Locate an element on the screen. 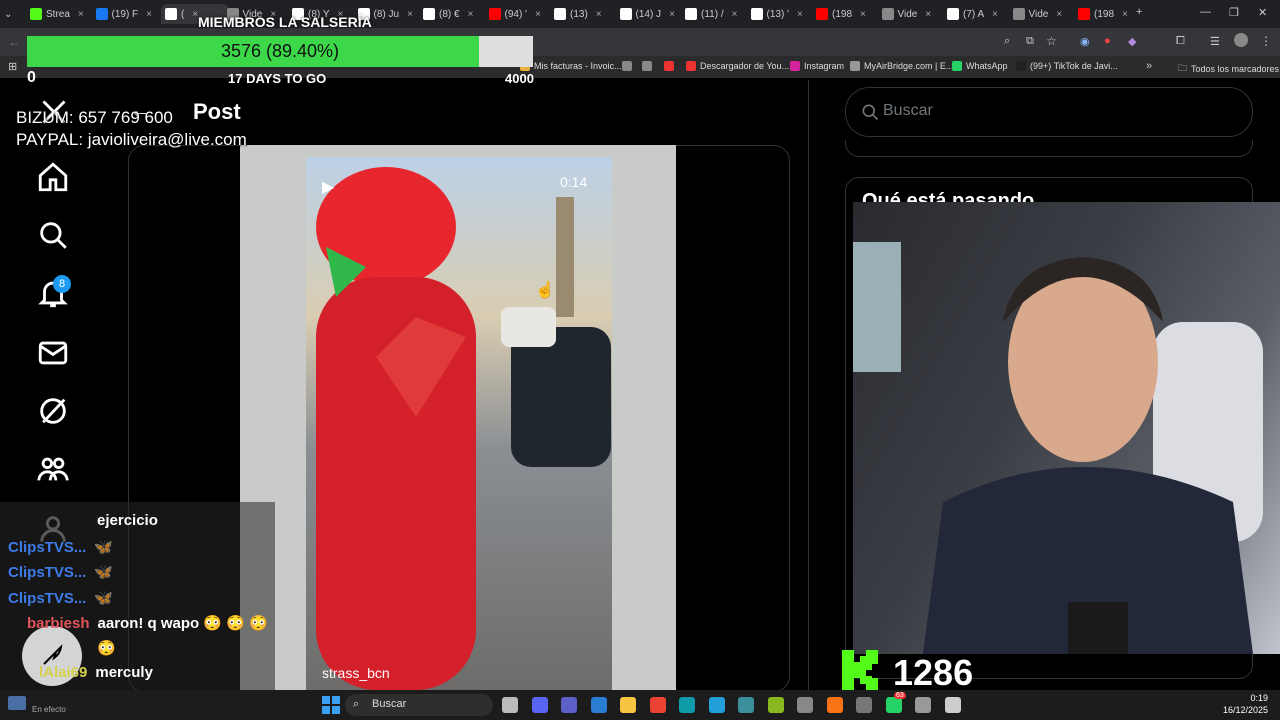 This screenshot has width=1280, height=720. goal-days-left: 17 DAYS TO GO is located at coordinates (277, 78).